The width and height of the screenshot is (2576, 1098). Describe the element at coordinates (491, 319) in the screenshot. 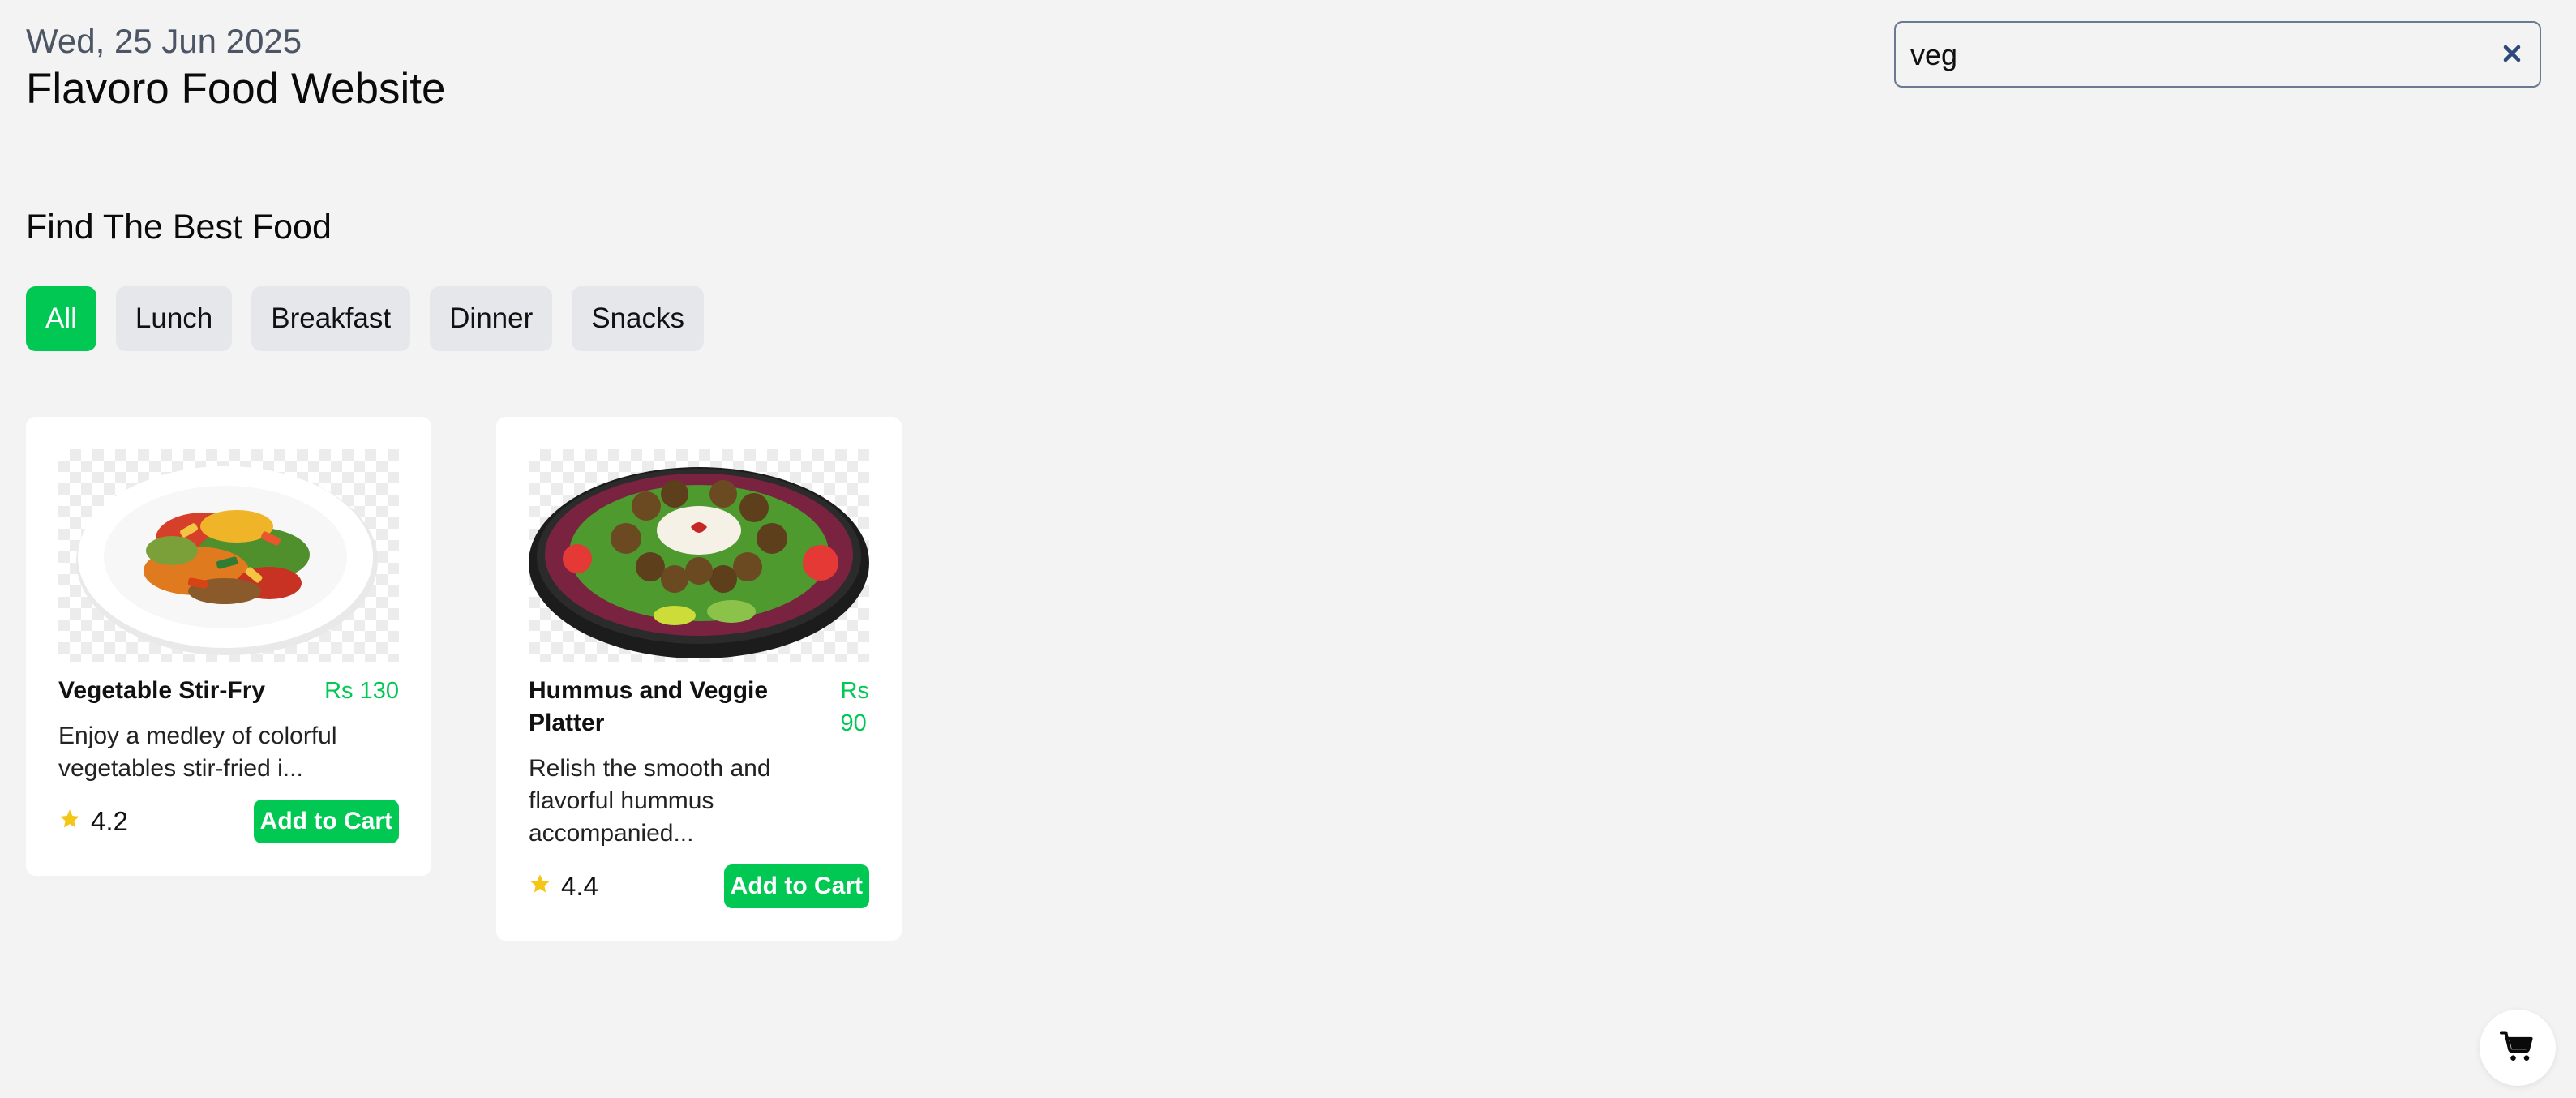

I see `filter-dinner-button: Dinner` at that location.